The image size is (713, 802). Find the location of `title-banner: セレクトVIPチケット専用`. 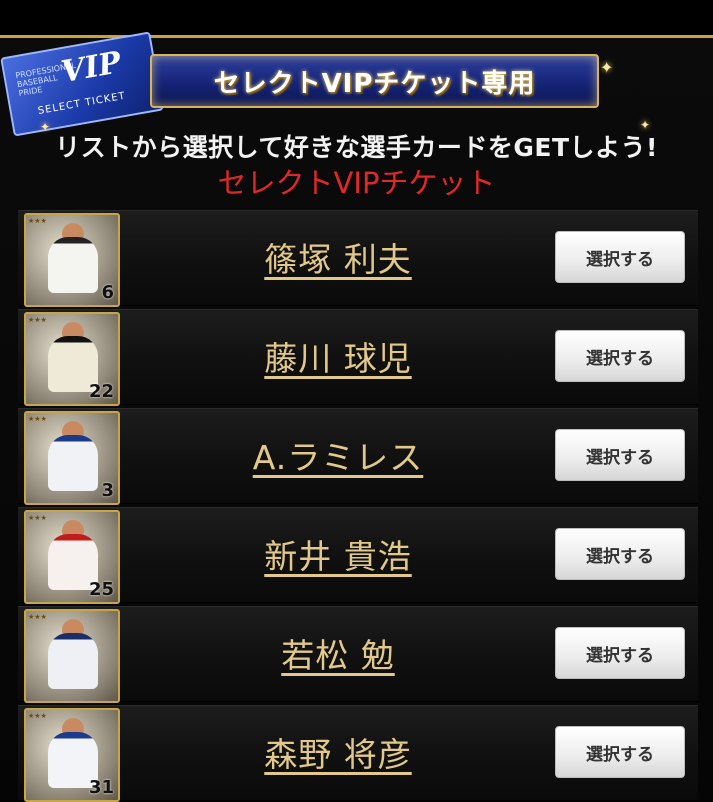

title-banner: セレクトVIPチケット専用 is located at coordinates (374, 81).